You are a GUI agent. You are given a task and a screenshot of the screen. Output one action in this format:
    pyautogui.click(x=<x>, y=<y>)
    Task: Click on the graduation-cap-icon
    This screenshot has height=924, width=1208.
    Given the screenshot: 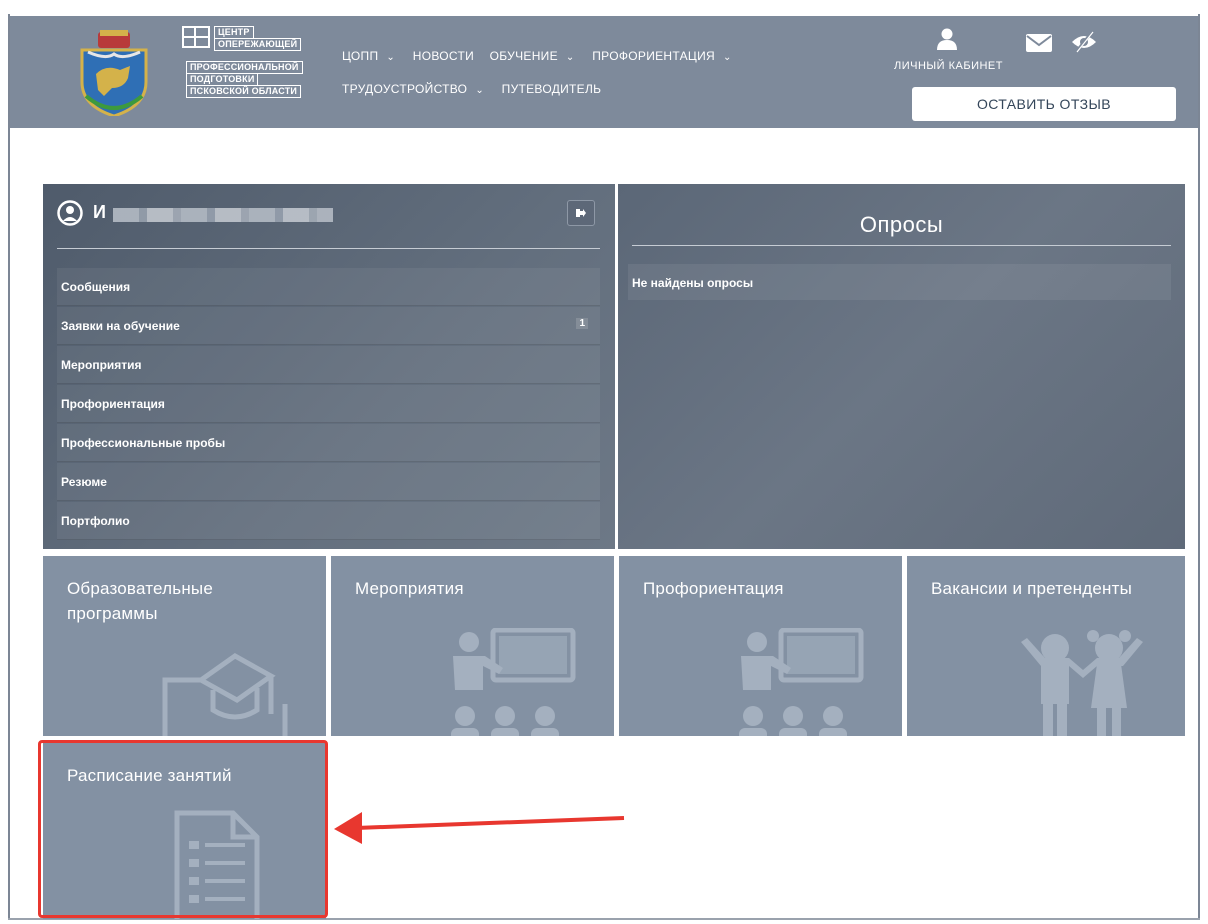 What is the action you would take?
    pyautogui.click(x=225, y=694)
    